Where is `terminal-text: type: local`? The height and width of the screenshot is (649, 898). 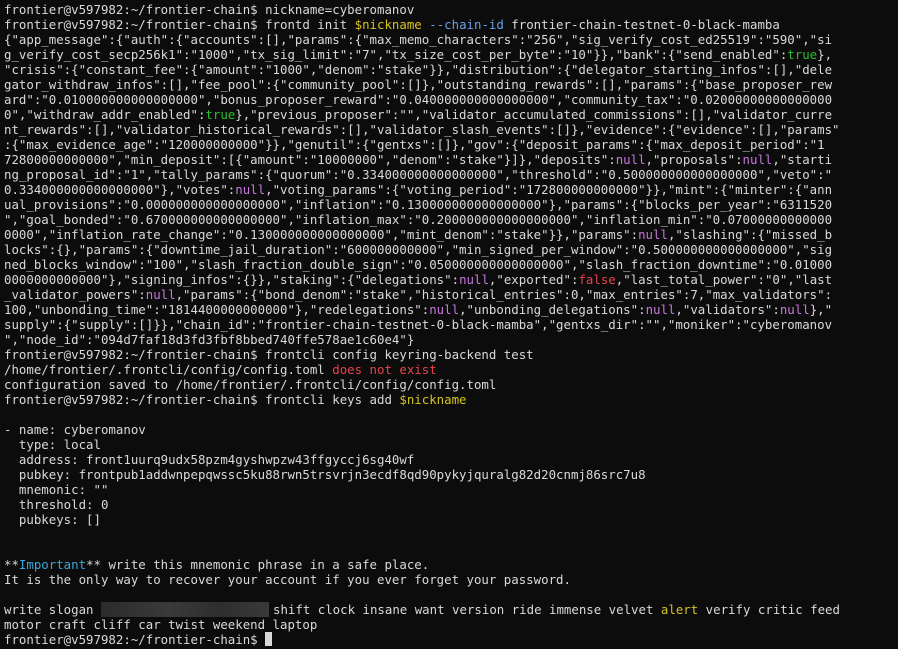 terminal-text: type: local is located at coordinates (52, 444).